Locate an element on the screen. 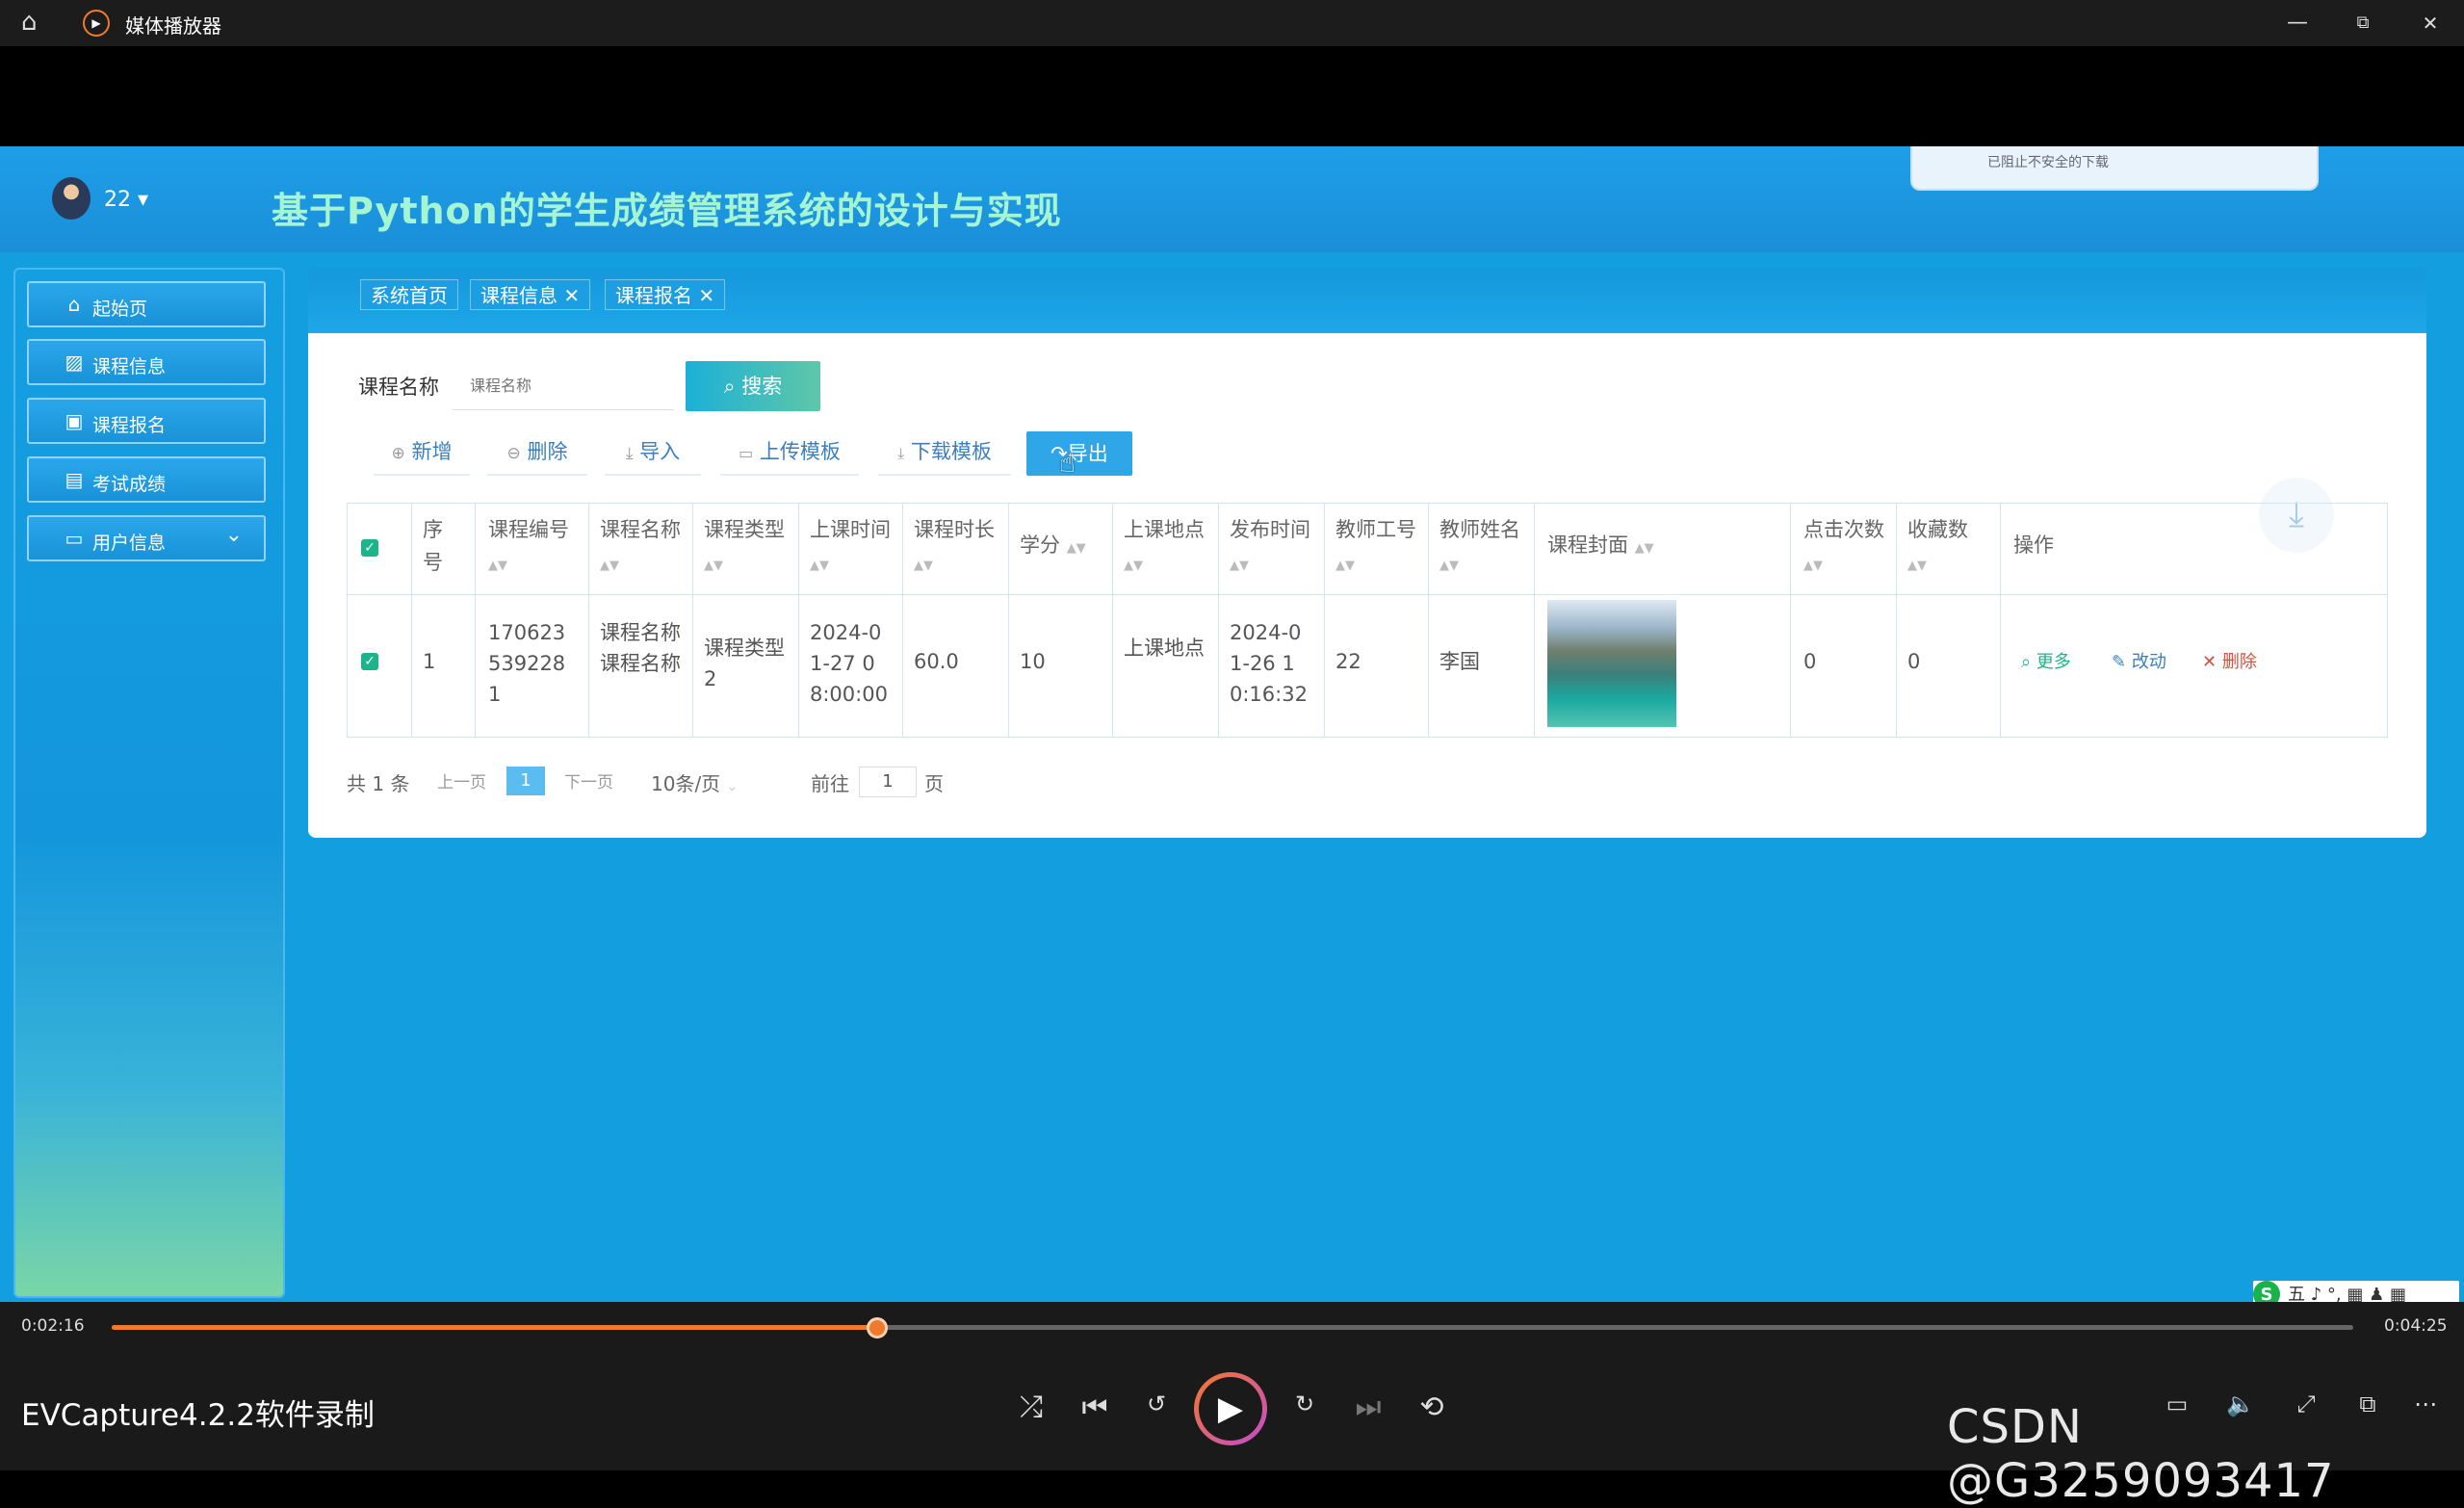 This screenshot has height=1508, width=2464. select-all-checkbox: ✓ is located at coordinates (369, 548).